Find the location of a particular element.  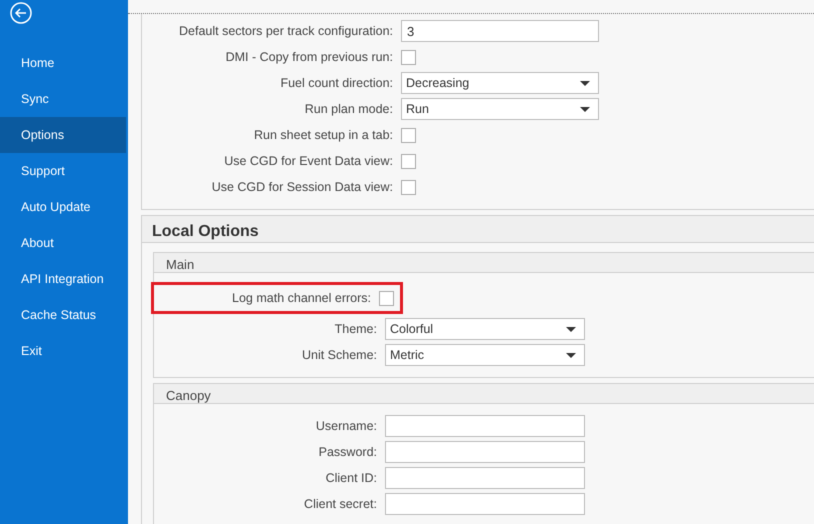

field-label: Unit Scheme: is located at coordinates (339, 355).